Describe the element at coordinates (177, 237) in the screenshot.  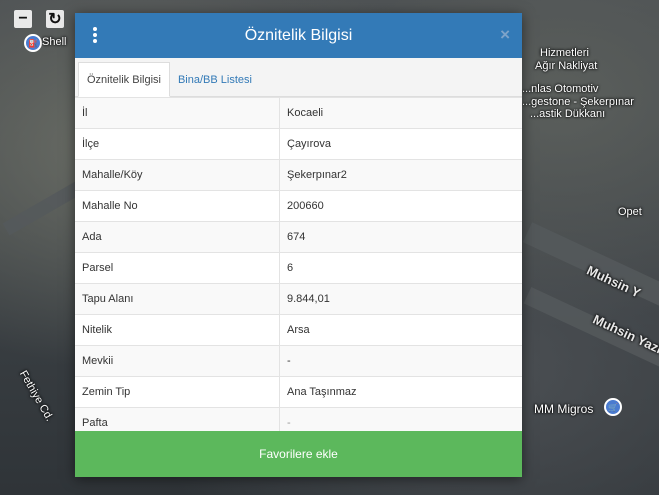
I see `row-key: Ada` at that location.